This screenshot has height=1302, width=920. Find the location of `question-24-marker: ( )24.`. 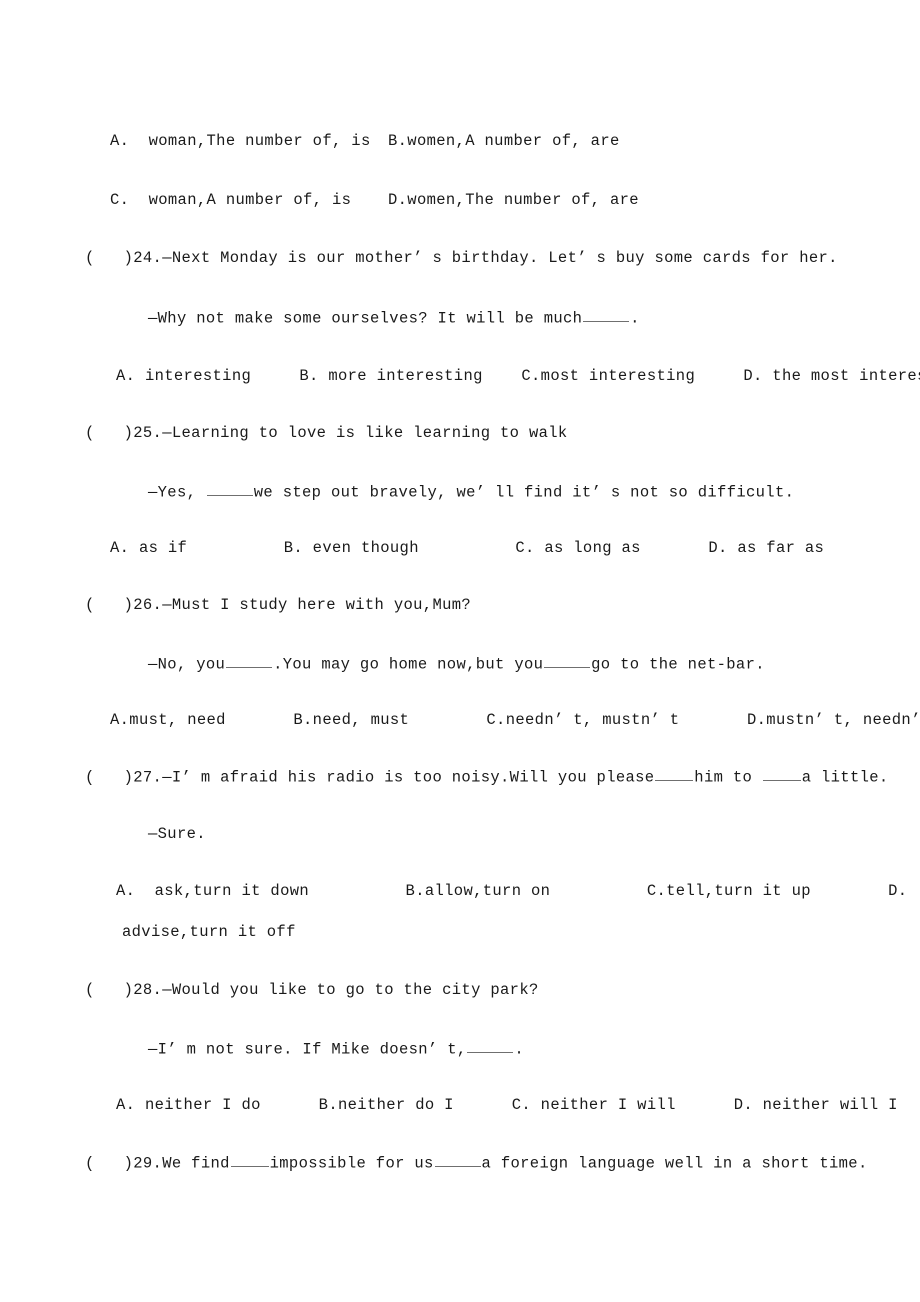

question-24-marker: ( )24. is located at coordinates (123, 258).